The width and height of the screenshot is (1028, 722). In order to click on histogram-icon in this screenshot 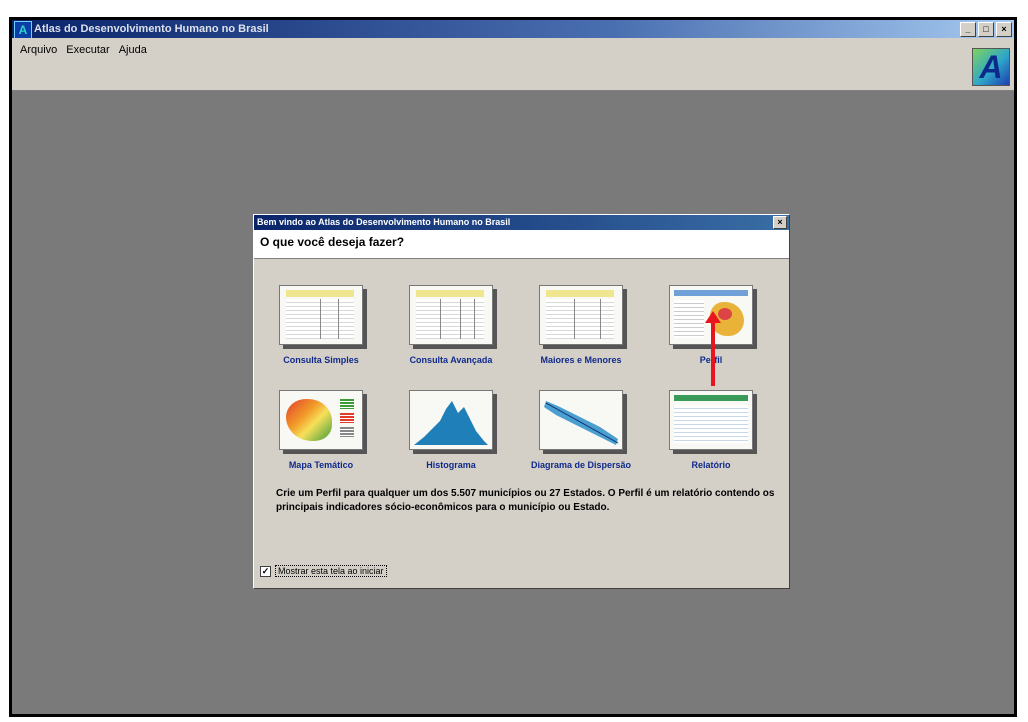, I will do `click(451, 420)`.